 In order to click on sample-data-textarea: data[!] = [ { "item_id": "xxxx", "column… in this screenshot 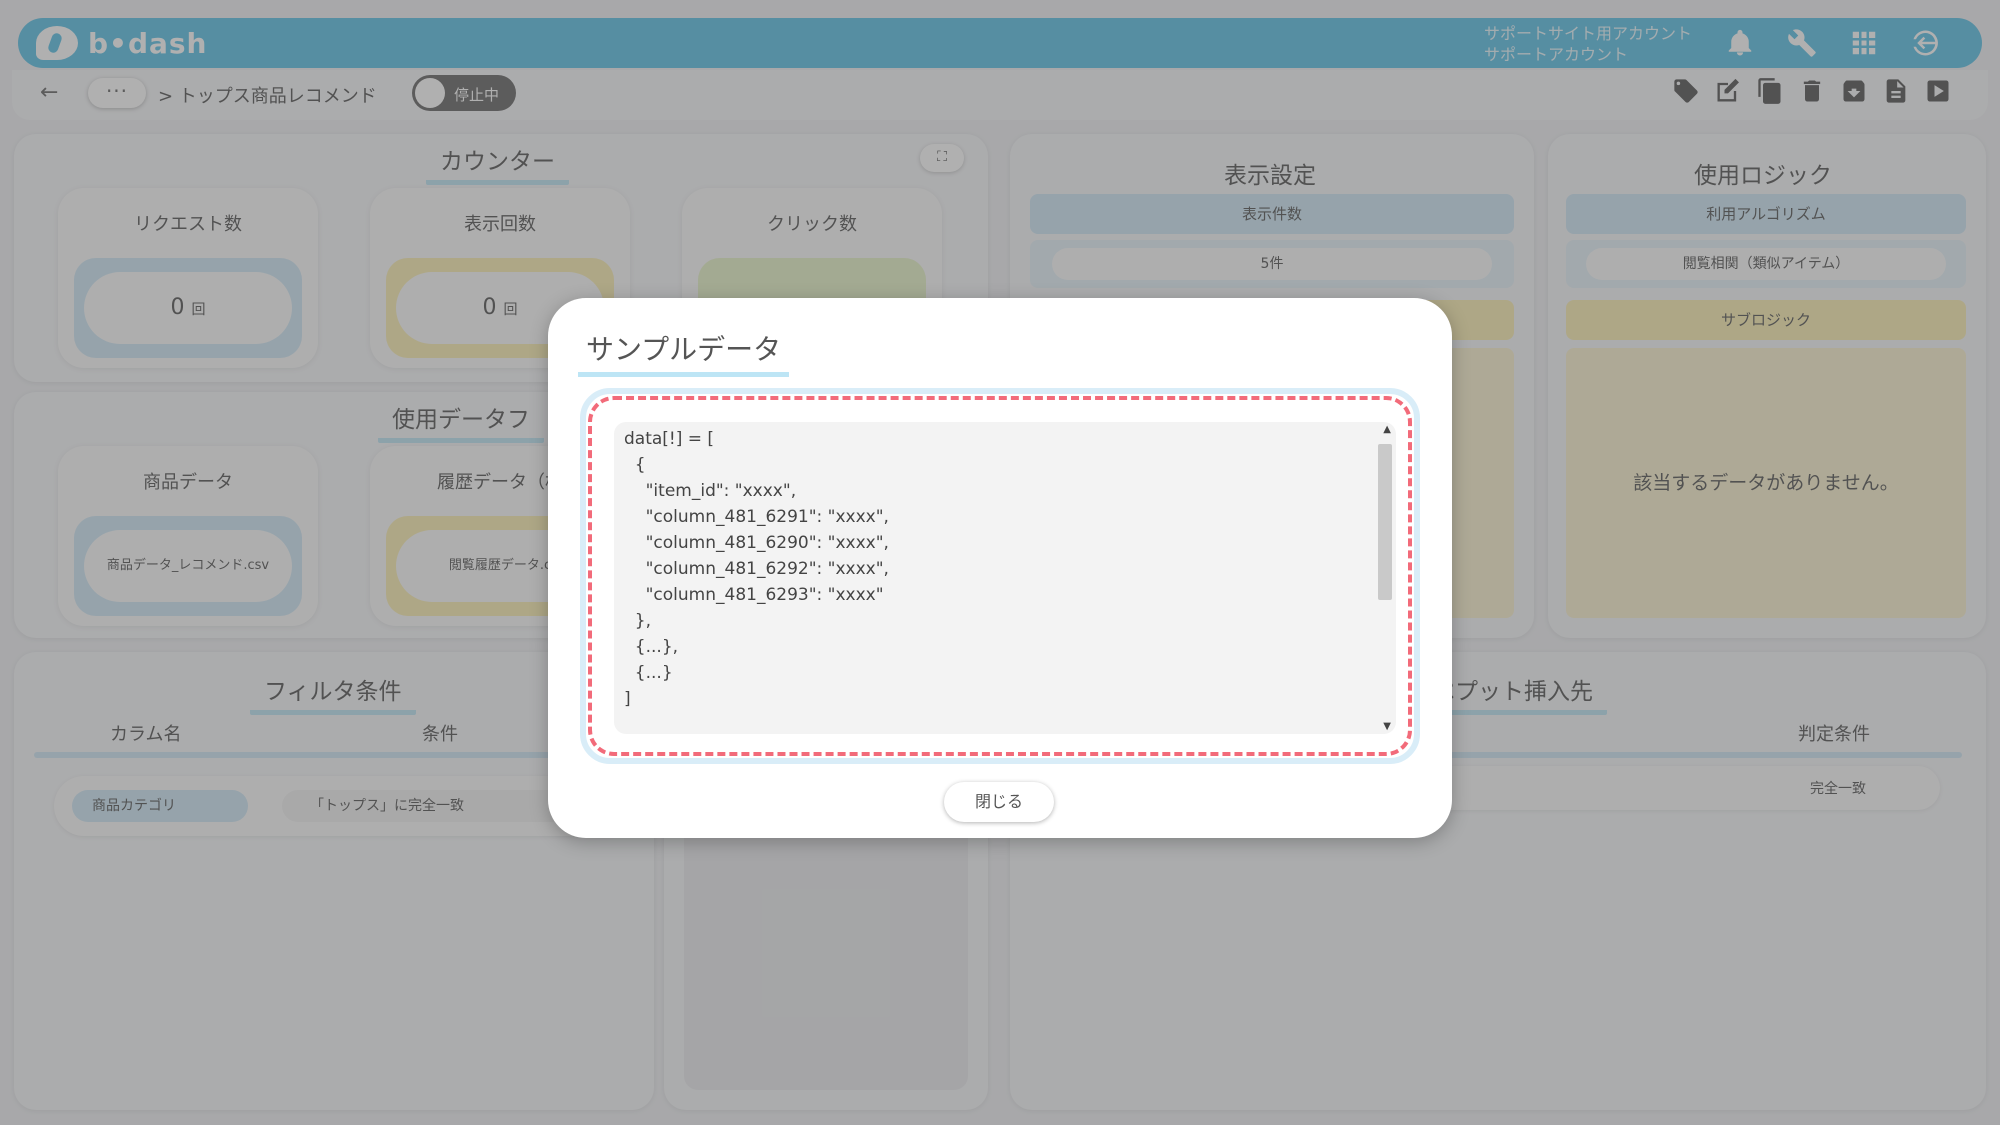, I will do `click(1005, 578)`.